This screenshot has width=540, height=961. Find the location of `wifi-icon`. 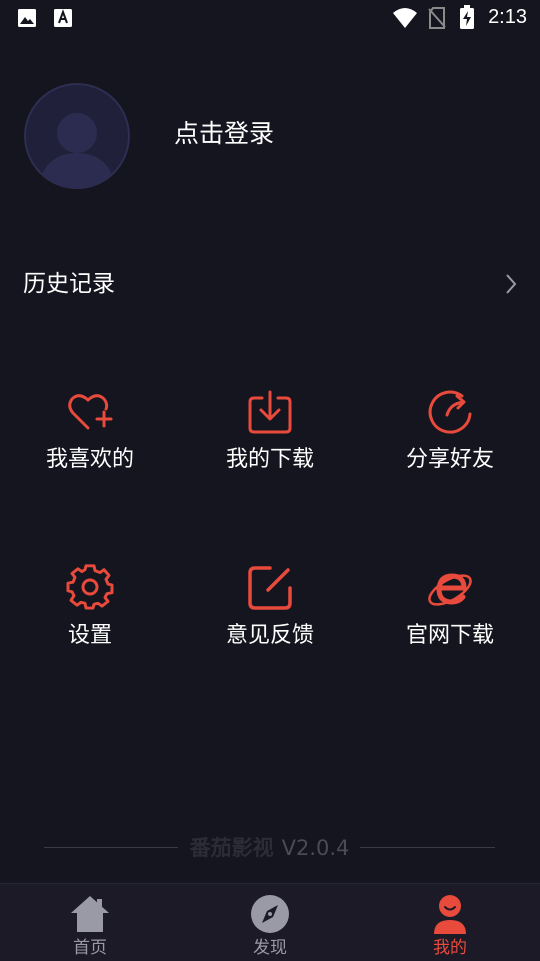

wifi-icon is located at coordinates (405, 18).